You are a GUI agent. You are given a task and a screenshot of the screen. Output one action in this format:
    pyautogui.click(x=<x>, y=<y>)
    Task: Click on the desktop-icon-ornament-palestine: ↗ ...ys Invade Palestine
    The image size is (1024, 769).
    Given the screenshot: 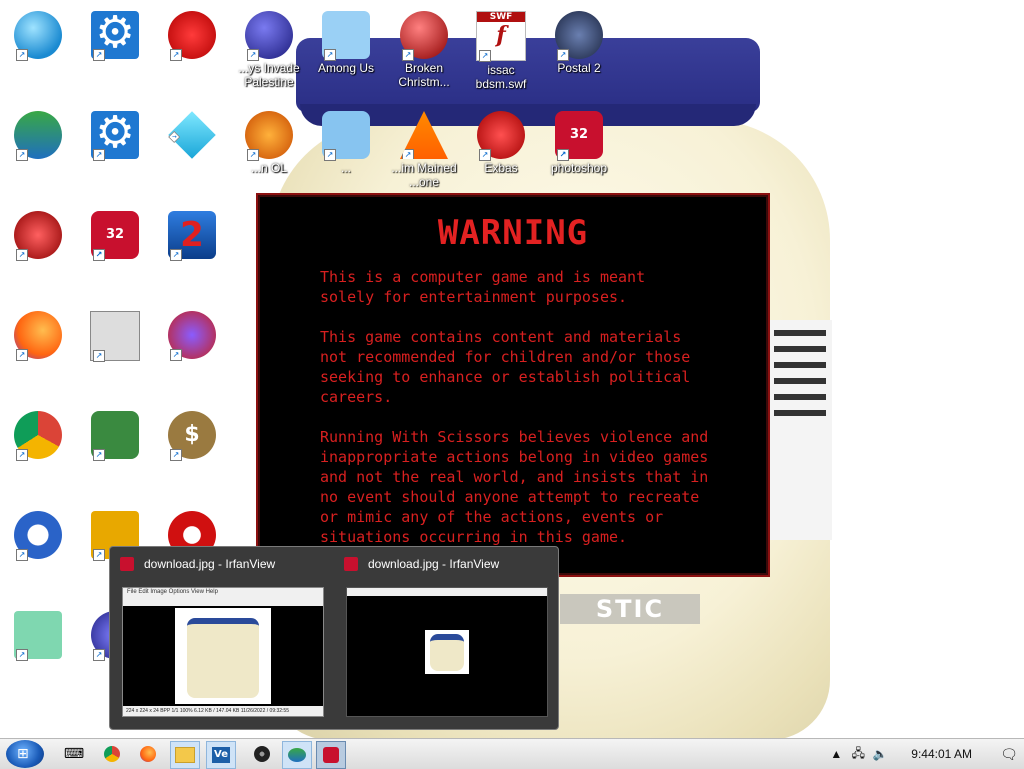 What is the action you would take?
    pyautogui.click(x=269, y=55)
    